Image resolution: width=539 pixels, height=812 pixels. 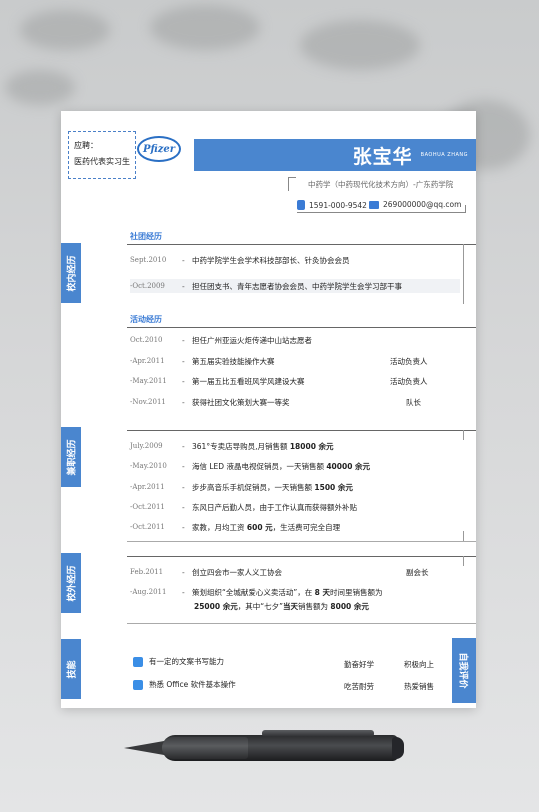 I want to click on list-item: -Oct.2011 - 家教，月均工资 600 元，生活费可完全自理, so click(x=235, y=527).